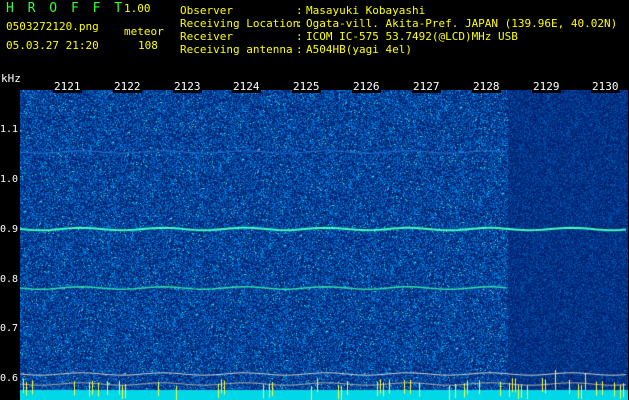 The width and height of the screenshot is (629, 400). I want to click on y-axis-label: 0.6, so click(9, 378).